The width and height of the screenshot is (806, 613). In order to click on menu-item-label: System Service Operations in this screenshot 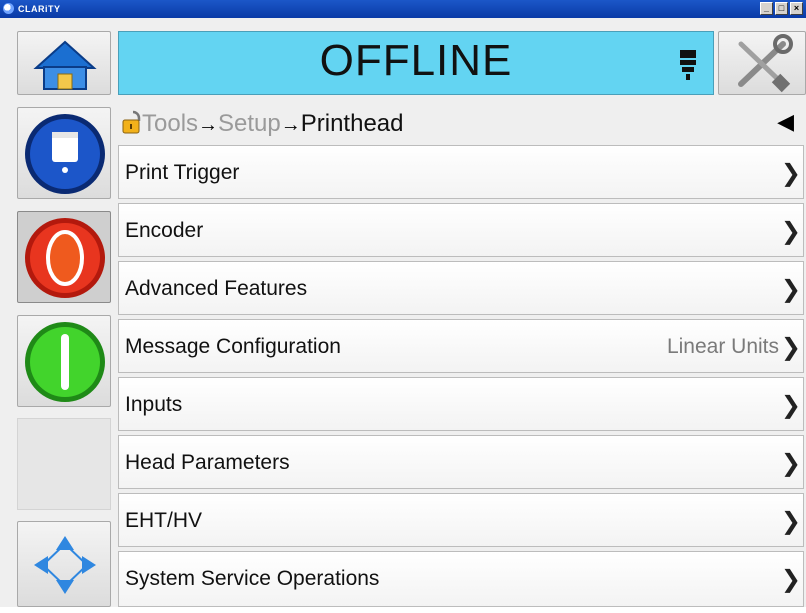, I will do `click(252, 578)`.